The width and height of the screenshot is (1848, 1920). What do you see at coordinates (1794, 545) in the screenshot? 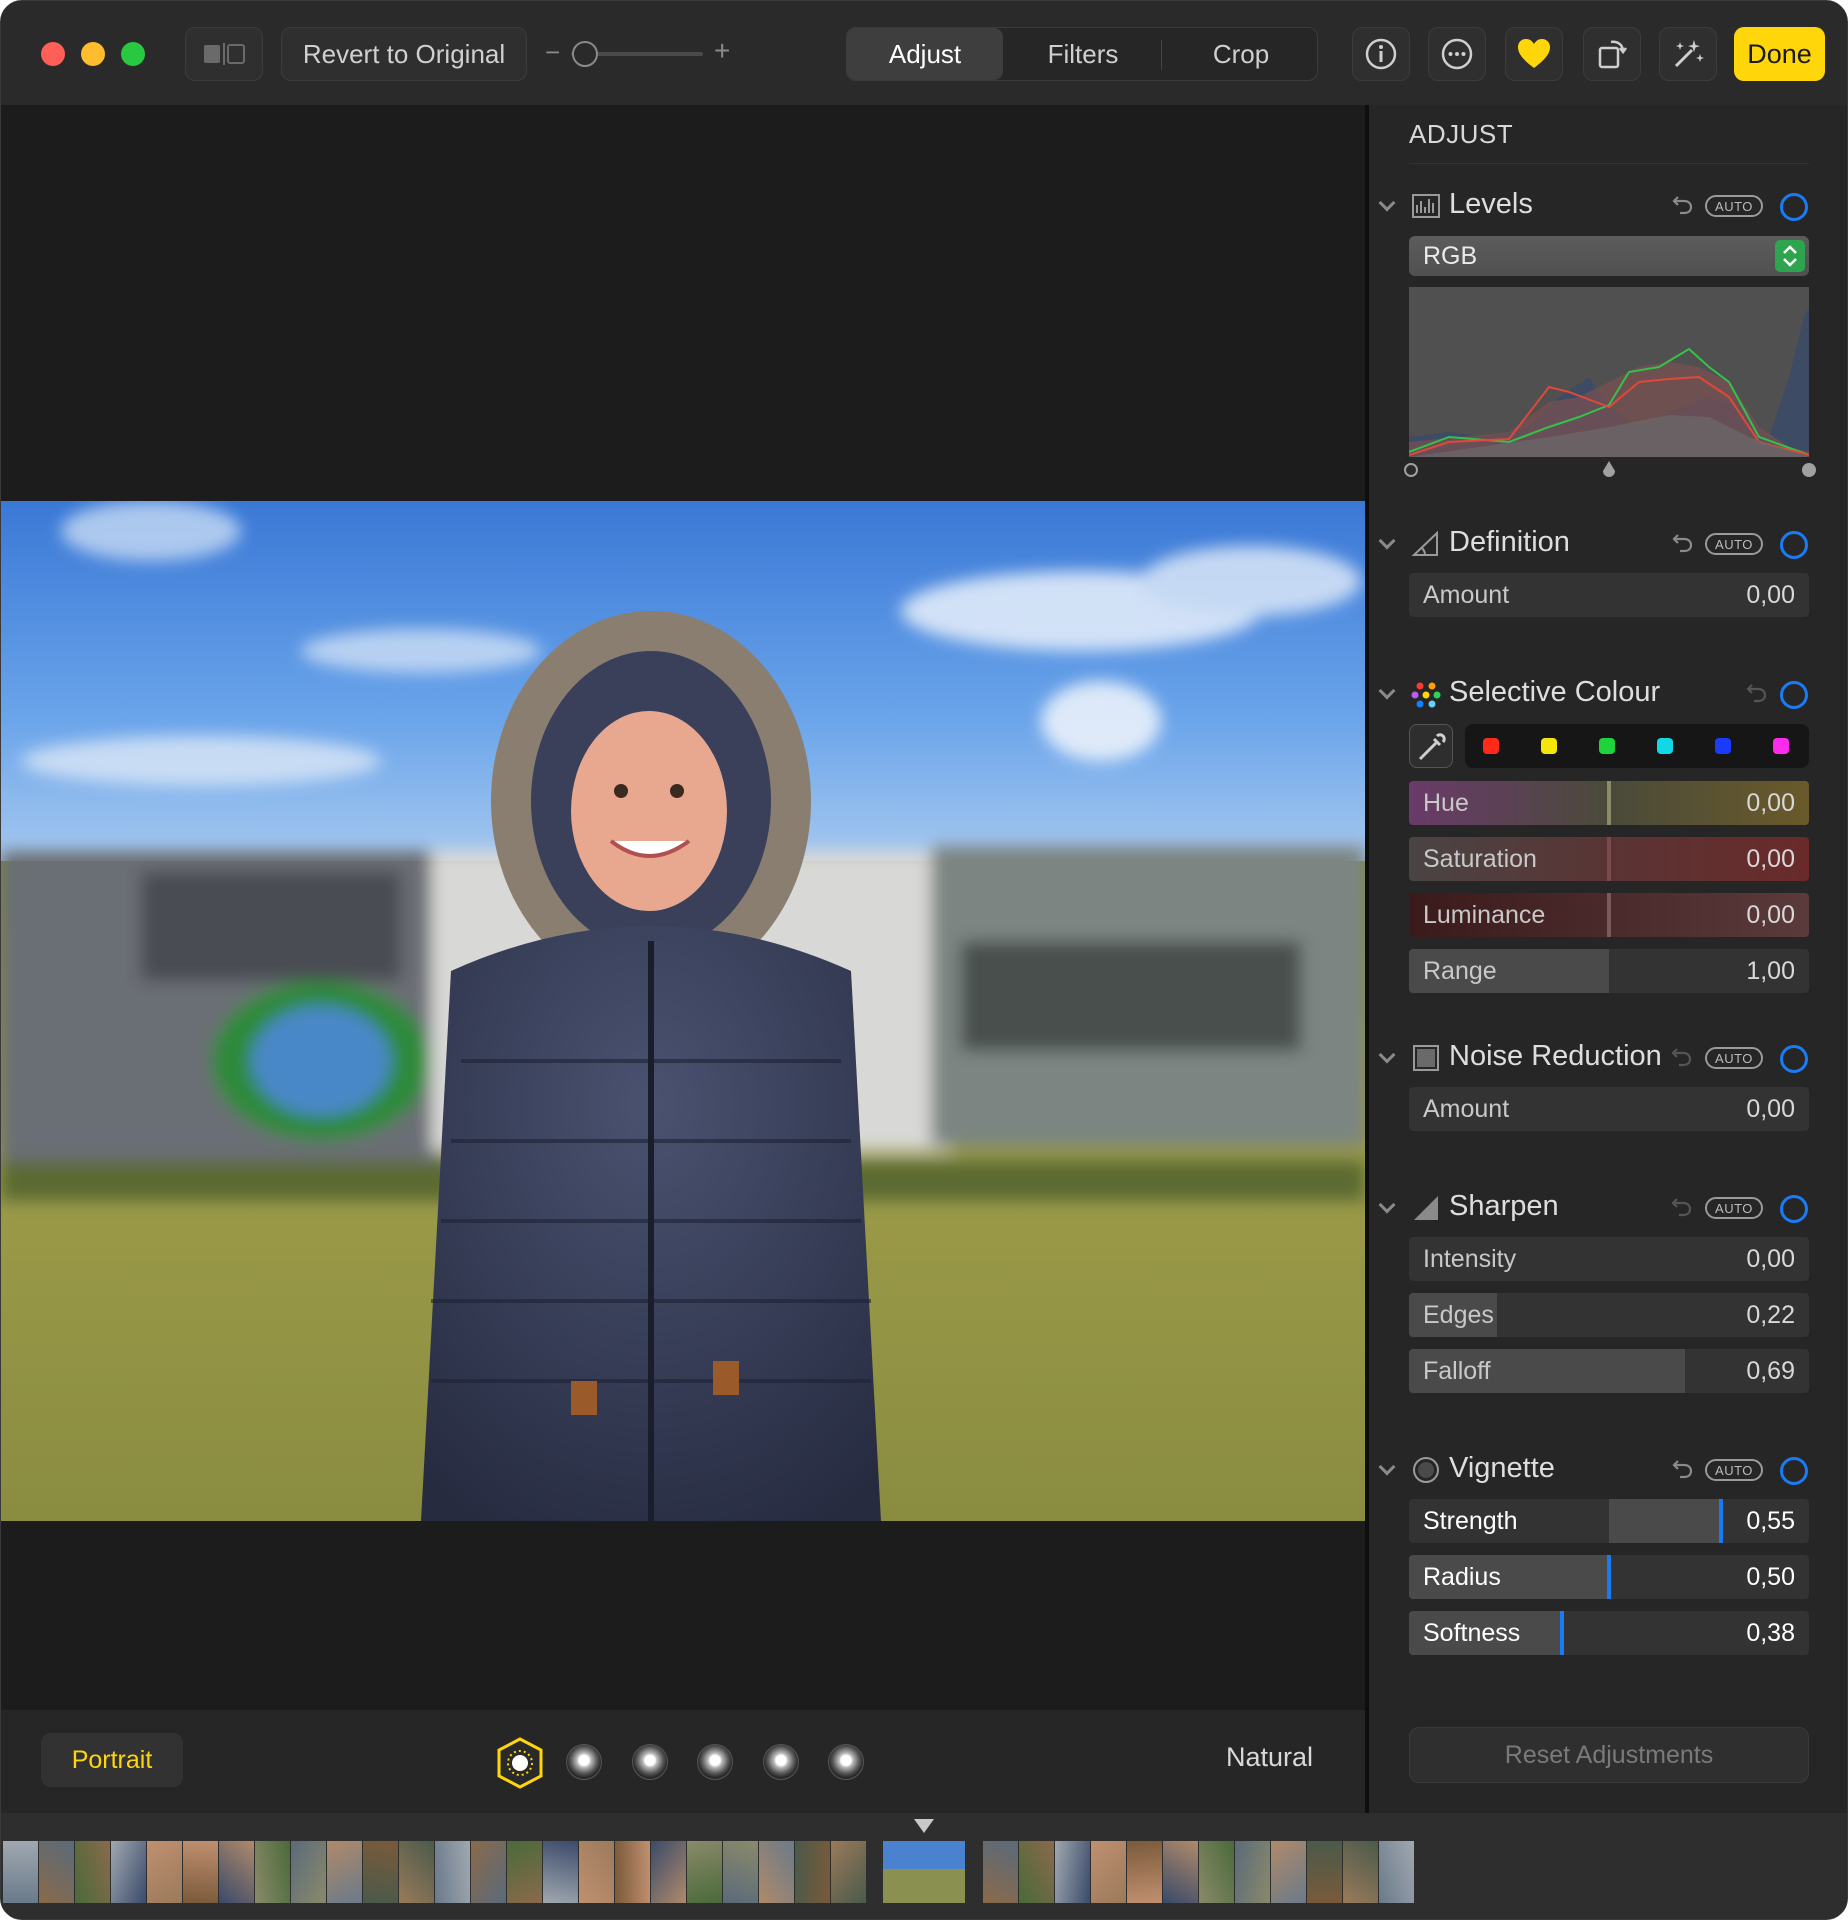
I see `definition-toggle` at bounding box center [1794, 545].